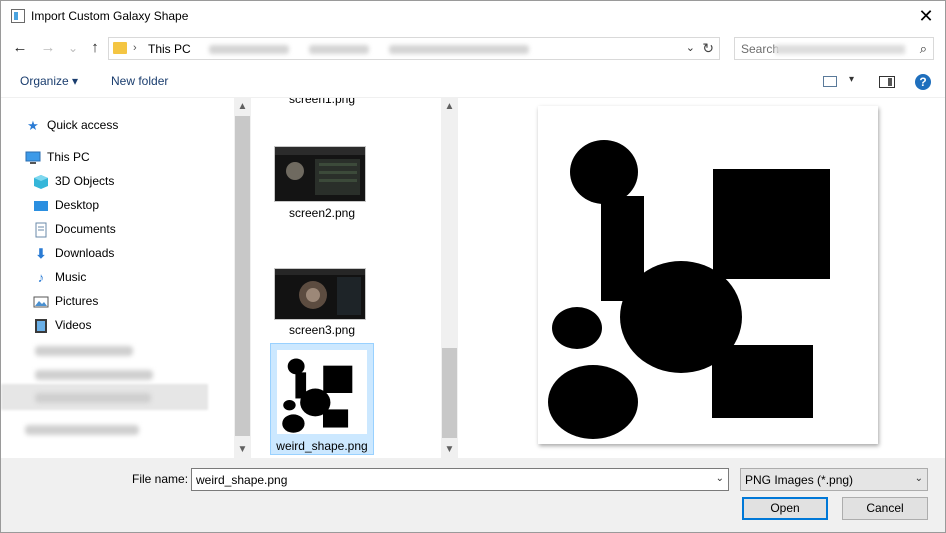 Image resolution: width=946 pixels, height=533 pixels. What do you see at coordinates (887, 82) in the screenshot?
I see `preview-pane-icon` at bounding box center [887, 82].